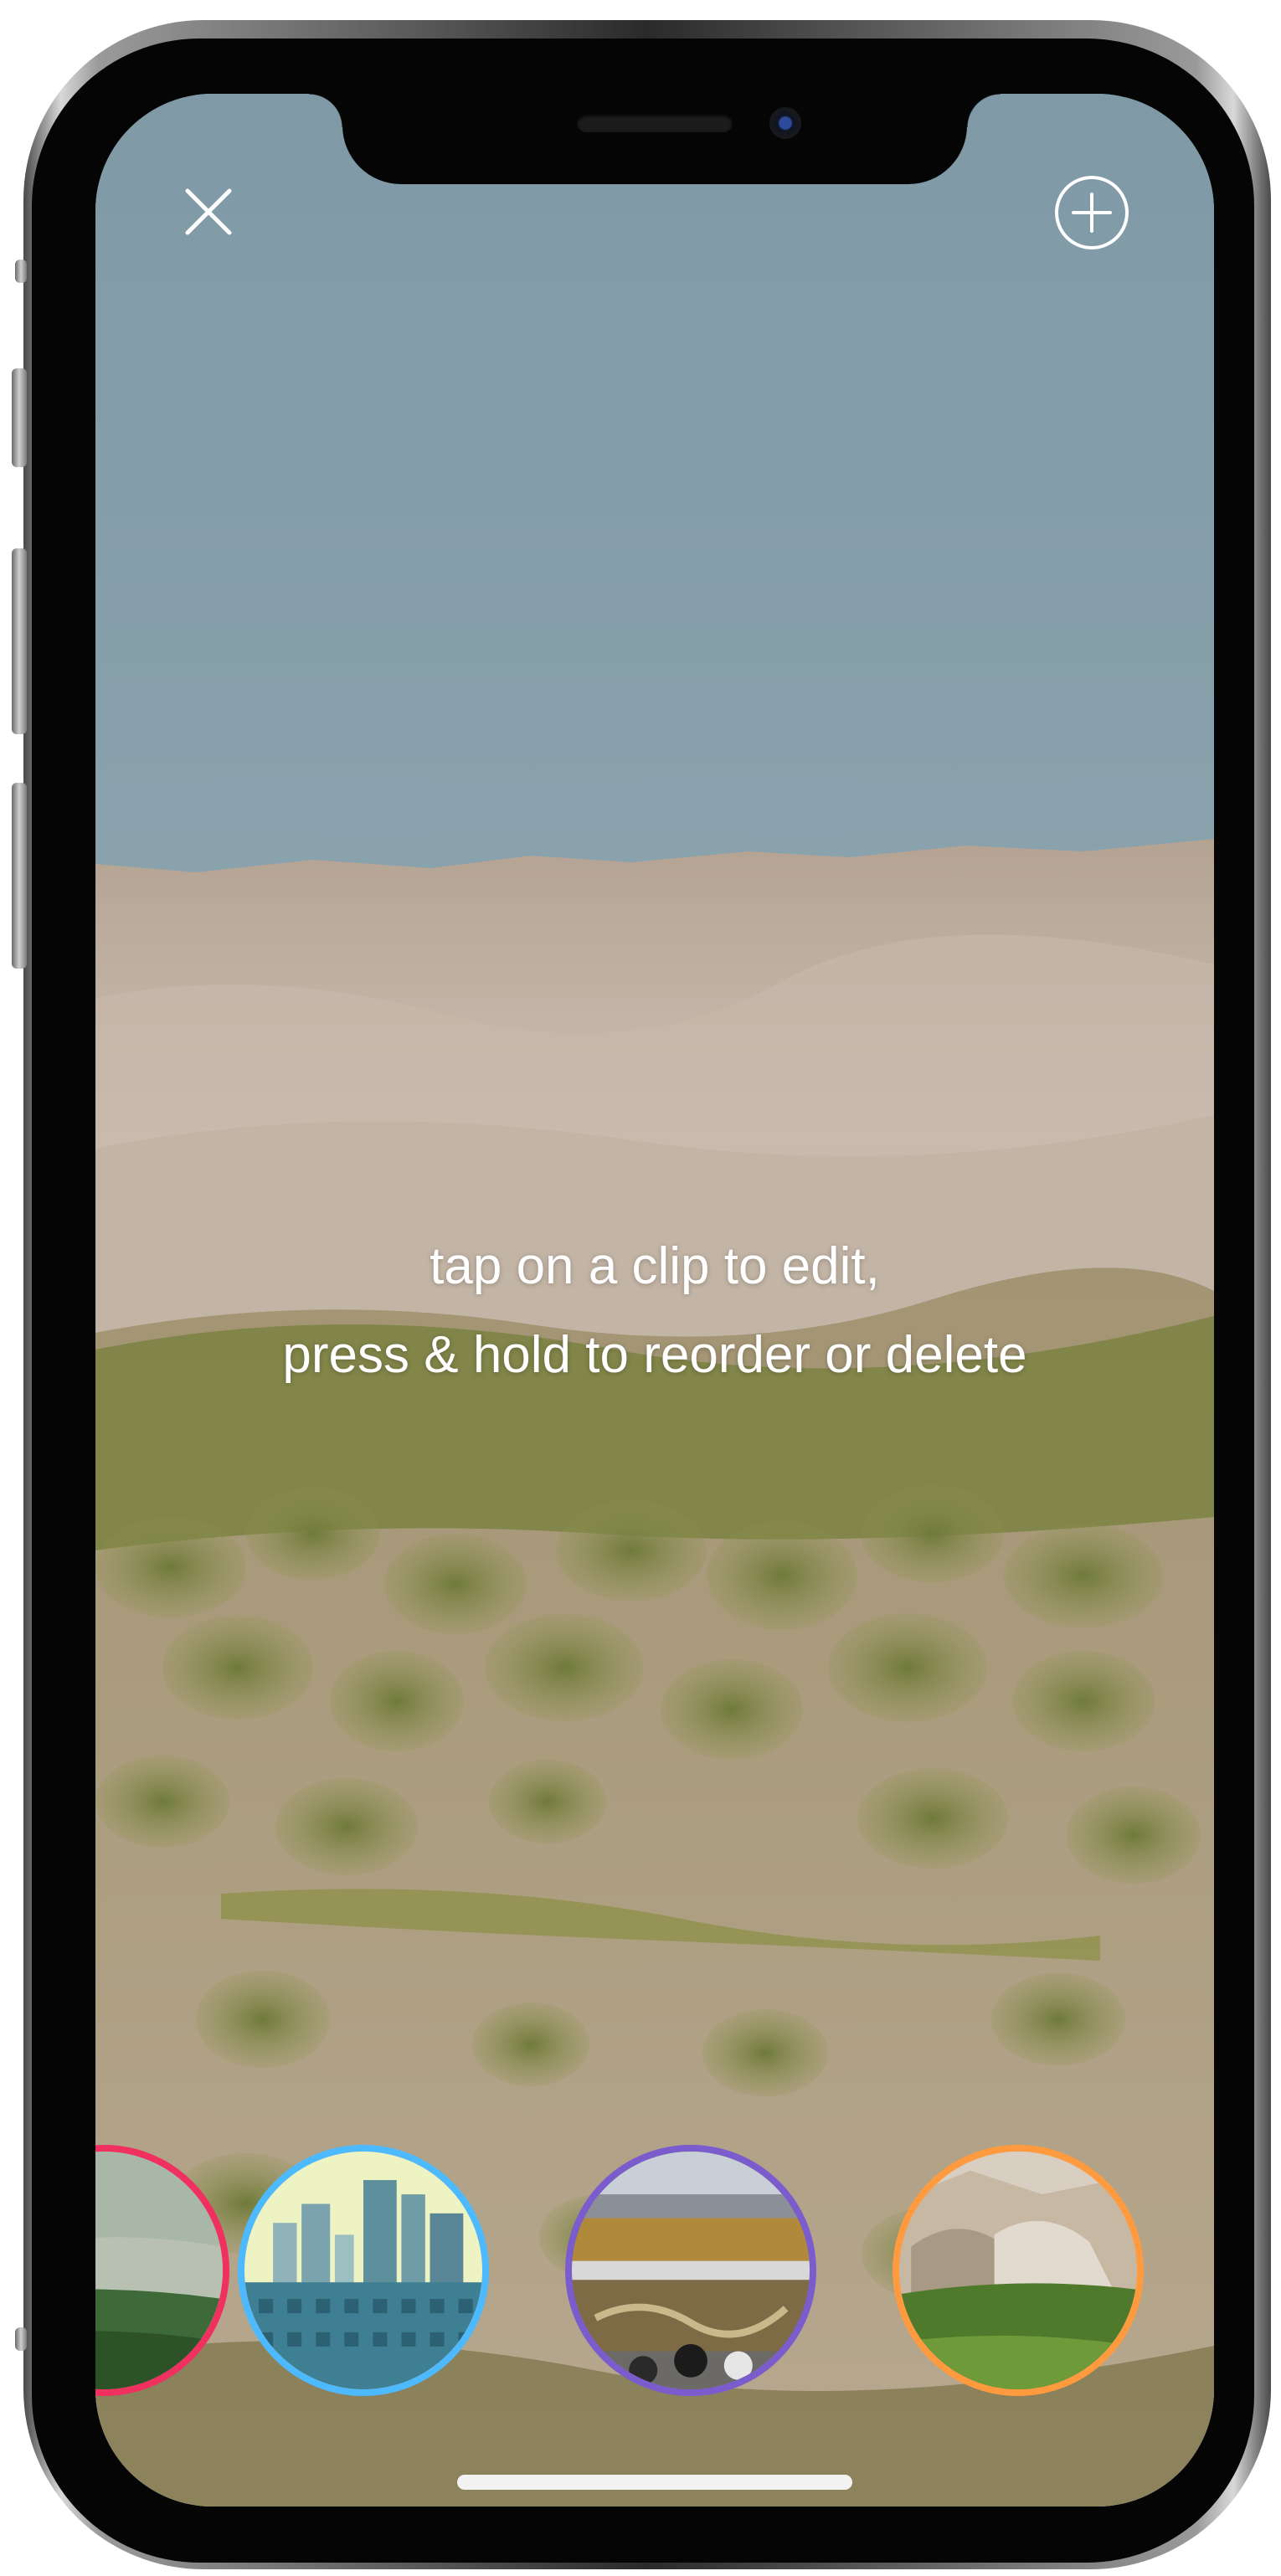  Describe the element at coordinates (655, 139) in the screenshot. I see `notch` at that location.